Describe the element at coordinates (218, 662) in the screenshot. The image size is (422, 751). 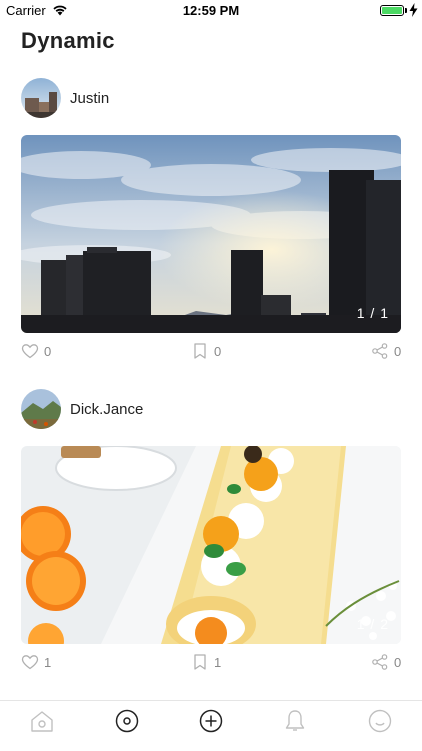
I see `bookmark-count: 1` at that location.